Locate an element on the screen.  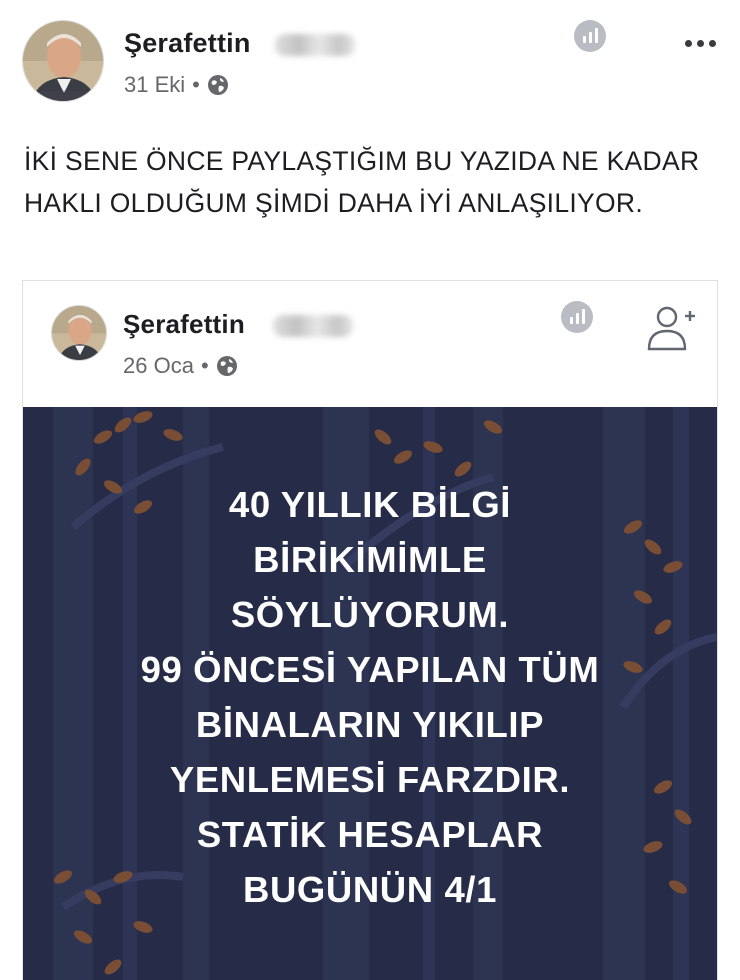
redacted-surname is located at coordinates (315, 45).